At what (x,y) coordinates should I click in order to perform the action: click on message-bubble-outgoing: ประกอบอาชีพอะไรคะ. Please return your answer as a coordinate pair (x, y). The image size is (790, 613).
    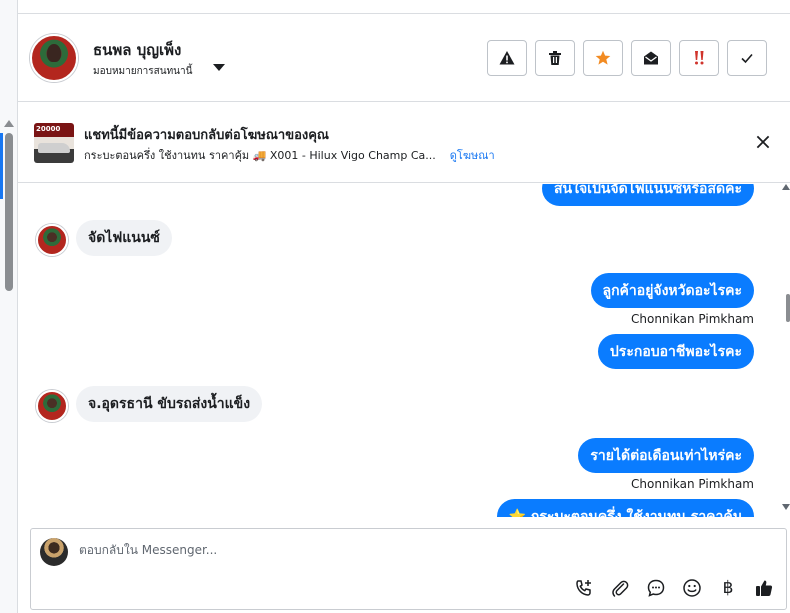
    Looking at the image, I should click on (675, 351).